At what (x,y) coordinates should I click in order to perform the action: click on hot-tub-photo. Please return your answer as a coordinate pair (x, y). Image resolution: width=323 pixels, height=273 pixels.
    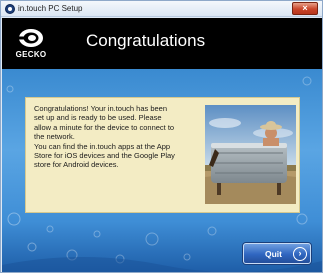
    Looking at the image, I should click on (250, 154).